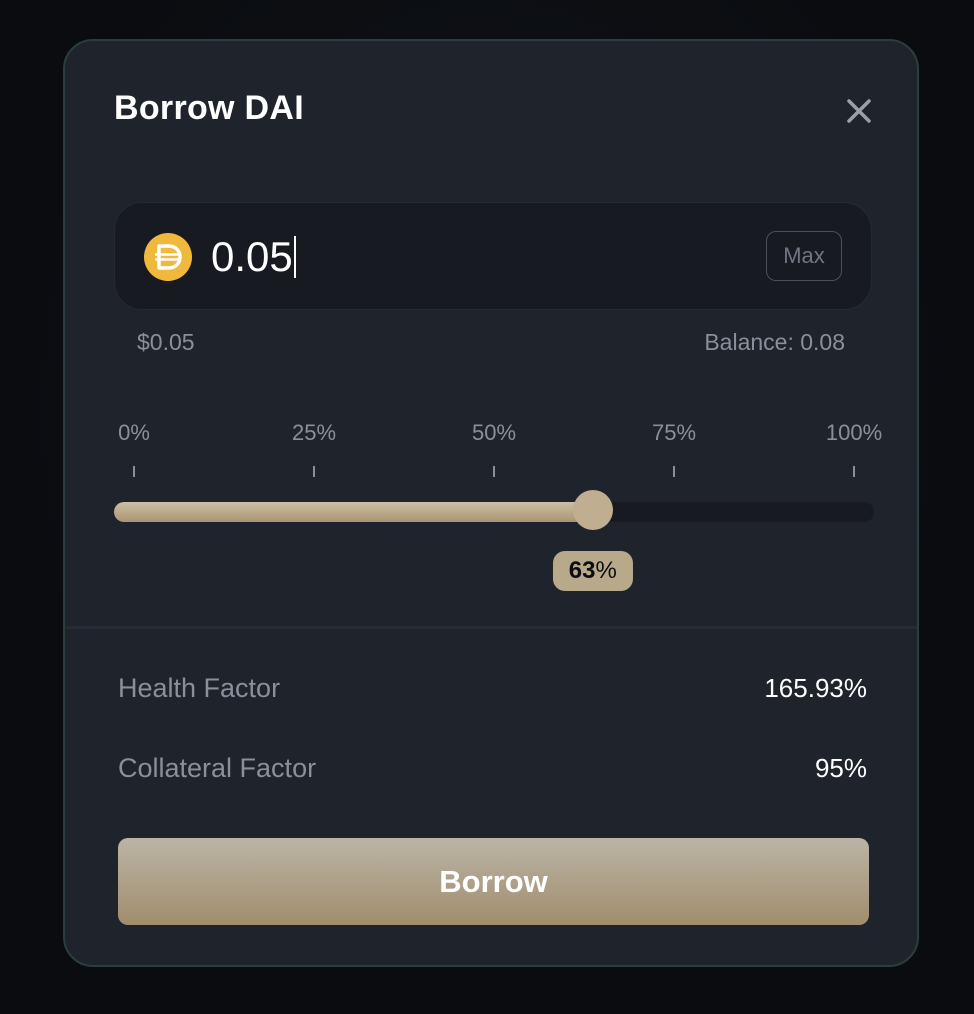 The height and width of the screenshot is (1014, 974). I want to click on slider-tick-label: 50%, so click(494, 433).